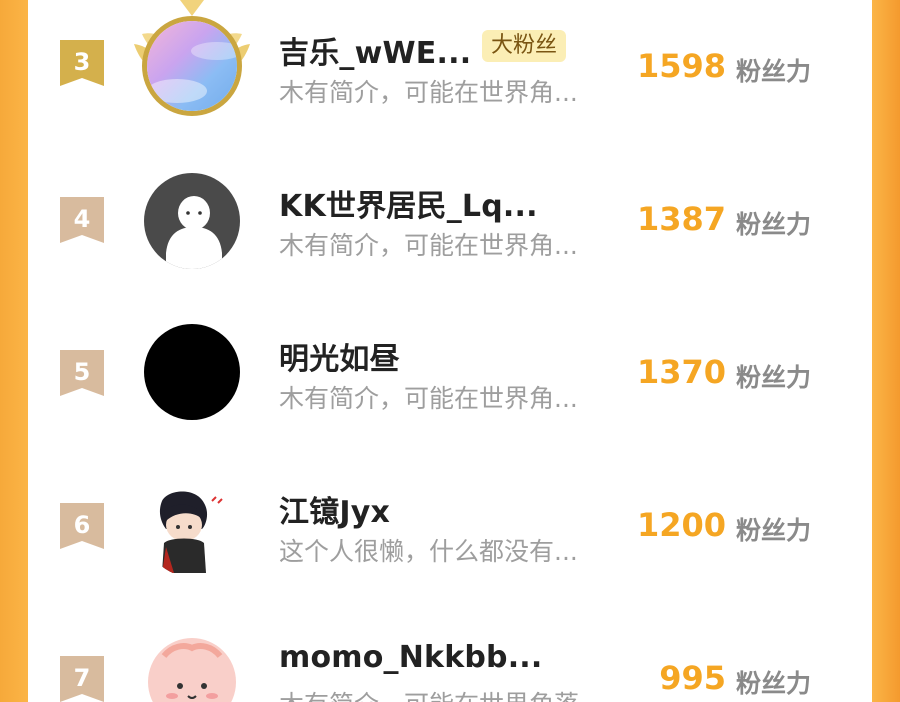 The width and height of the screenshot is (900, 702). What do you see at coordinates (429, 693) in the screenshot?
I see `user-bio: 木有简介，可能在世界角落` at bounding box center [429, 693].